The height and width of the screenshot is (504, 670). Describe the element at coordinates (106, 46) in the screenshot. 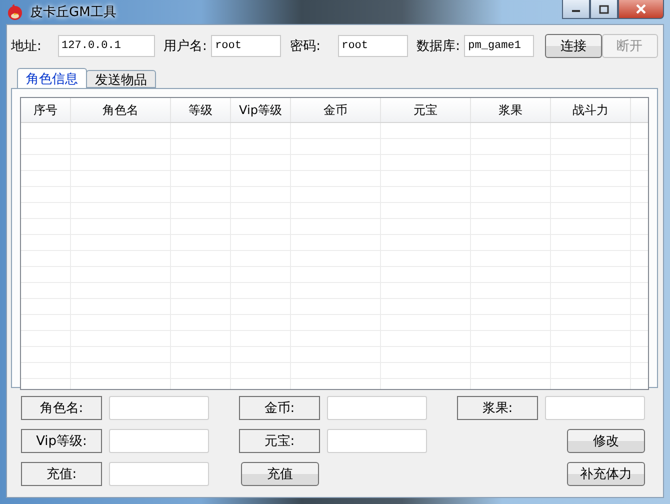

I see `input-field: 127.0.0.1` at that location.